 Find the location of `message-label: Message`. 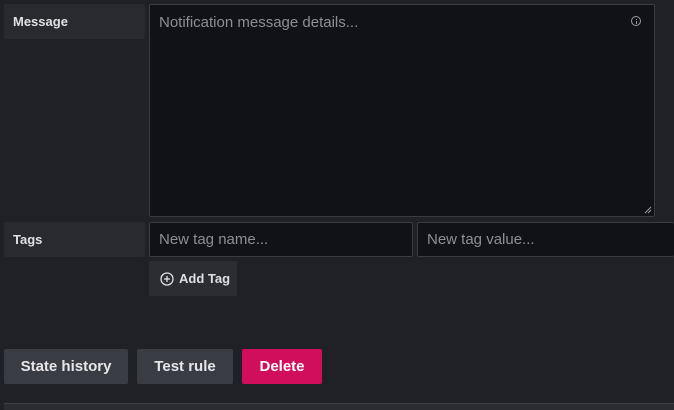

message-label: Message is located at coordinates (74, 21).